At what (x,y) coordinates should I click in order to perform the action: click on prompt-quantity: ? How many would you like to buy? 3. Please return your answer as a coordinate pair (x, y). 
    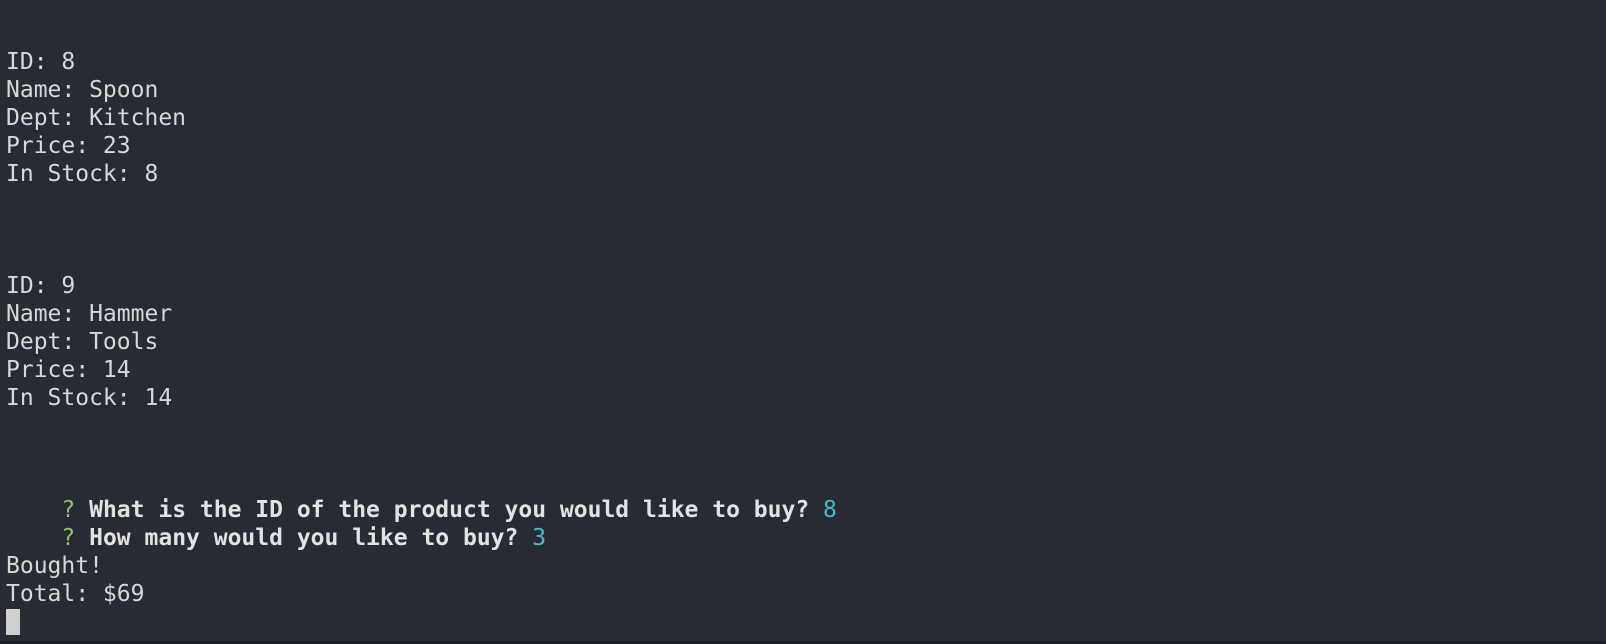
    Looking at the image, I should click on (276, 523).